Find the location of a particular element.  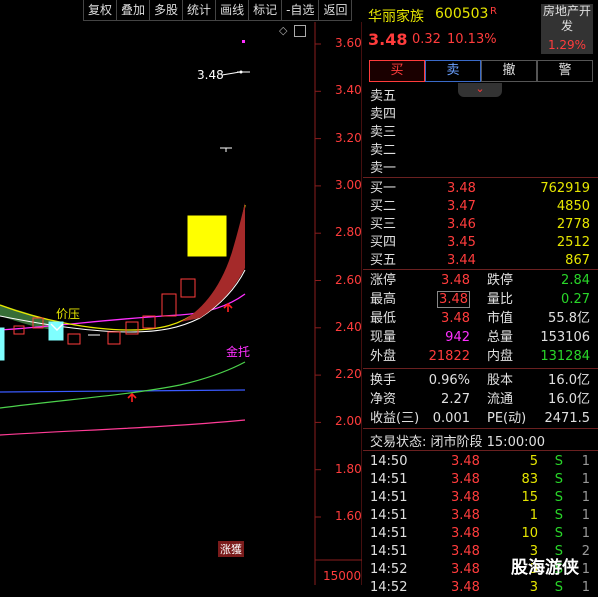

stat-row: 最低 3.48 市值 55.8亿 is located at coordinates (480, 318).